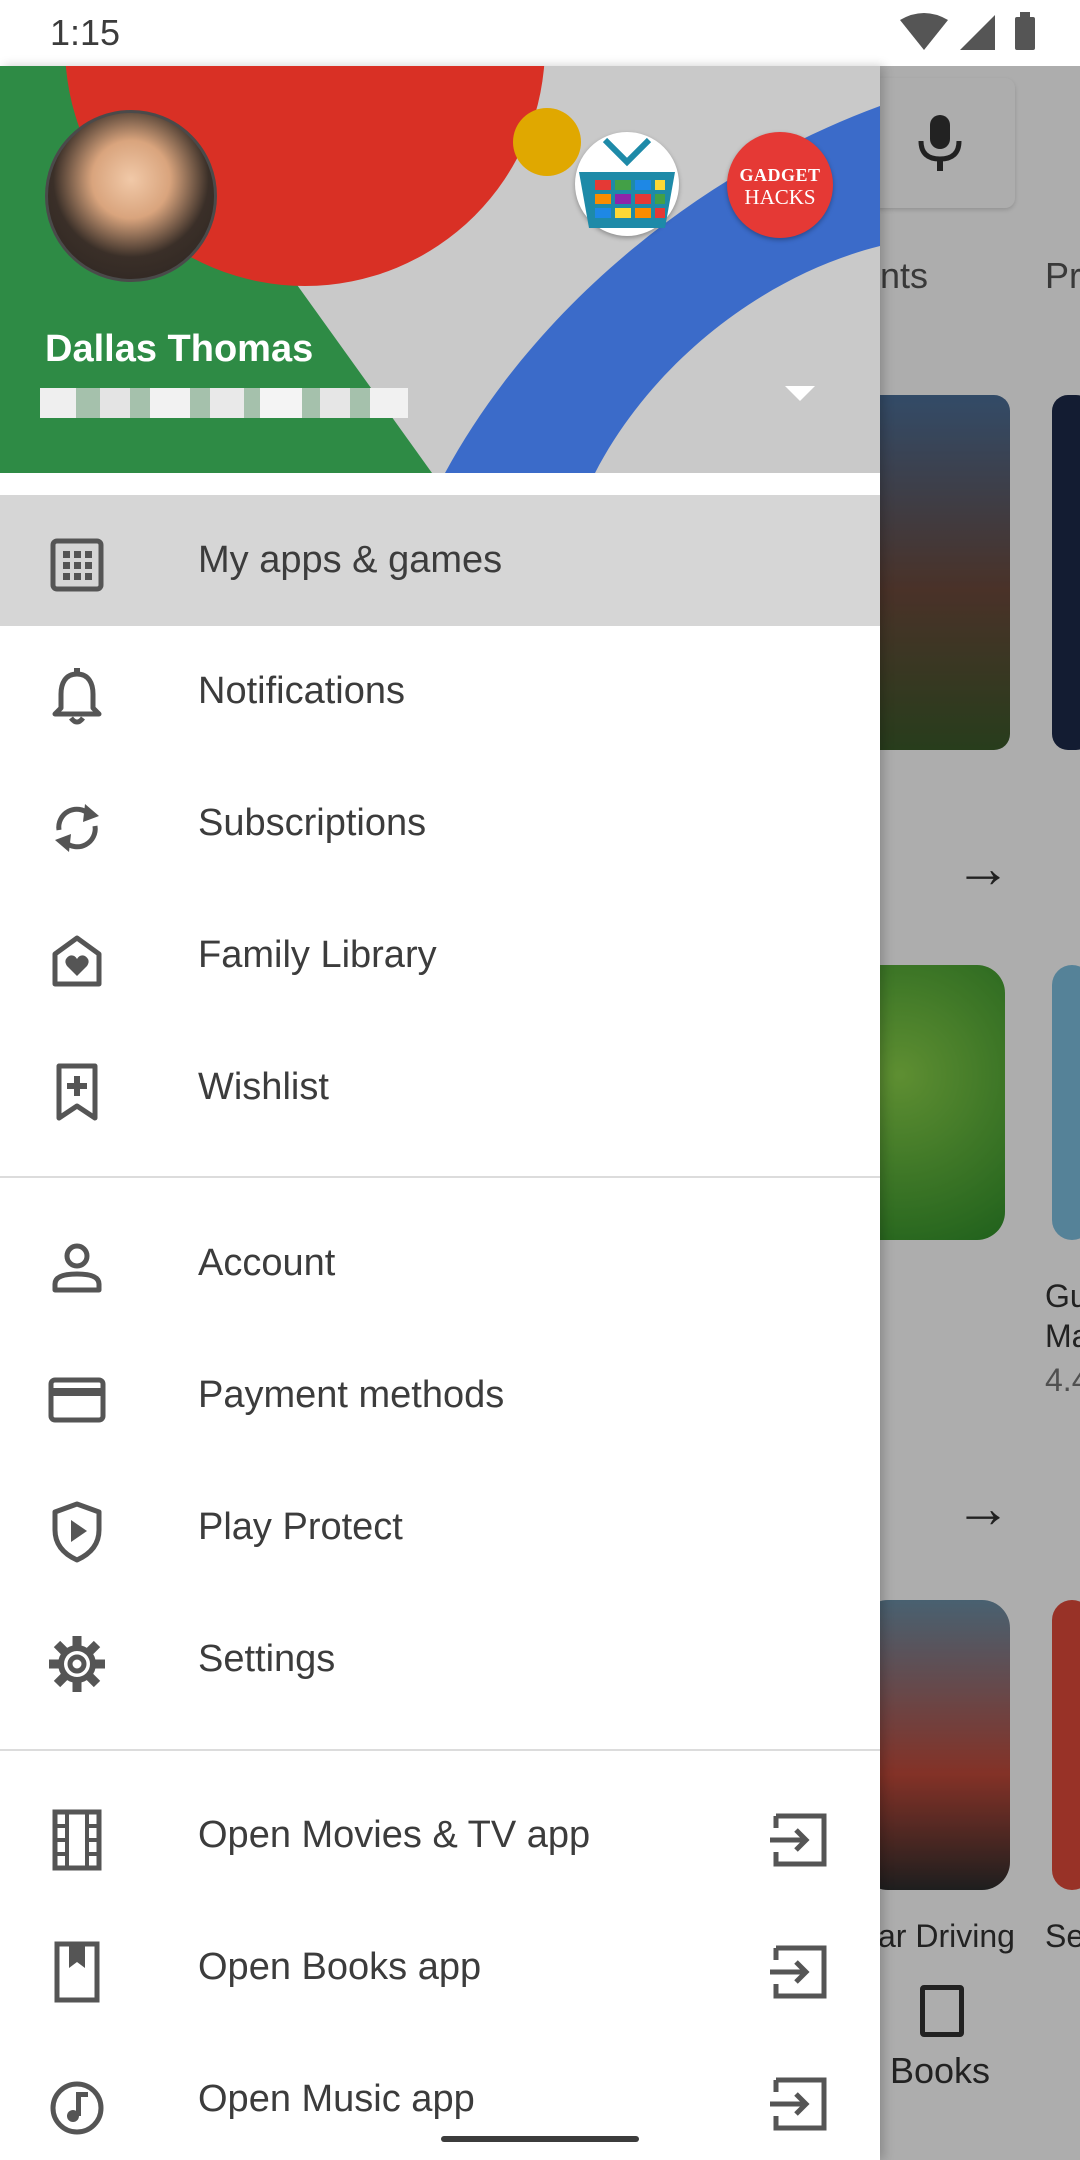 Image resolution: width=1080 pixels, height=2160 pixels. What do you see at coordinates (77, 1972) in the screenshot?
I see `book-bookmark-icon` at bounding box center [77, 1972].